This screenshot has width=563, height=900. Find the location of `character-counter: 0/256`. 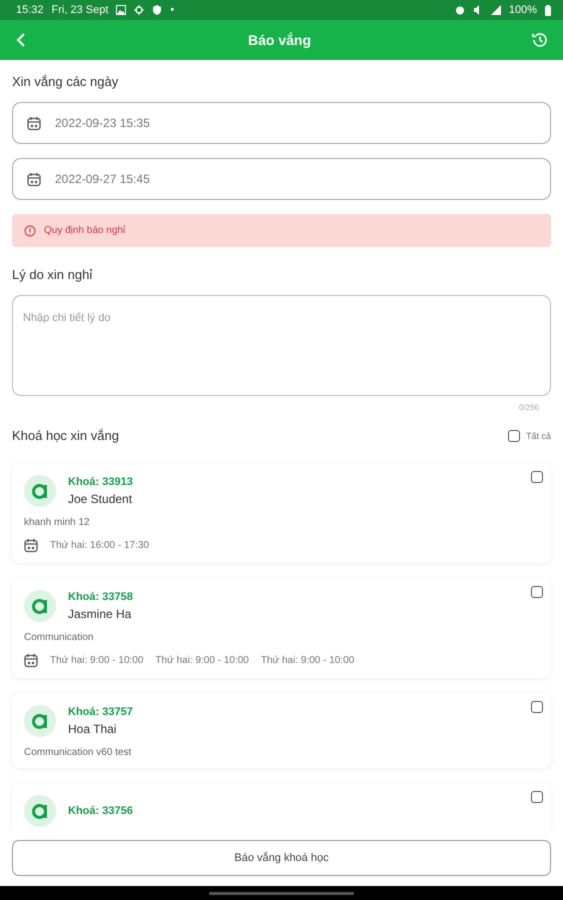

character-counter: 0/256 is located at coordinates (528, 407).